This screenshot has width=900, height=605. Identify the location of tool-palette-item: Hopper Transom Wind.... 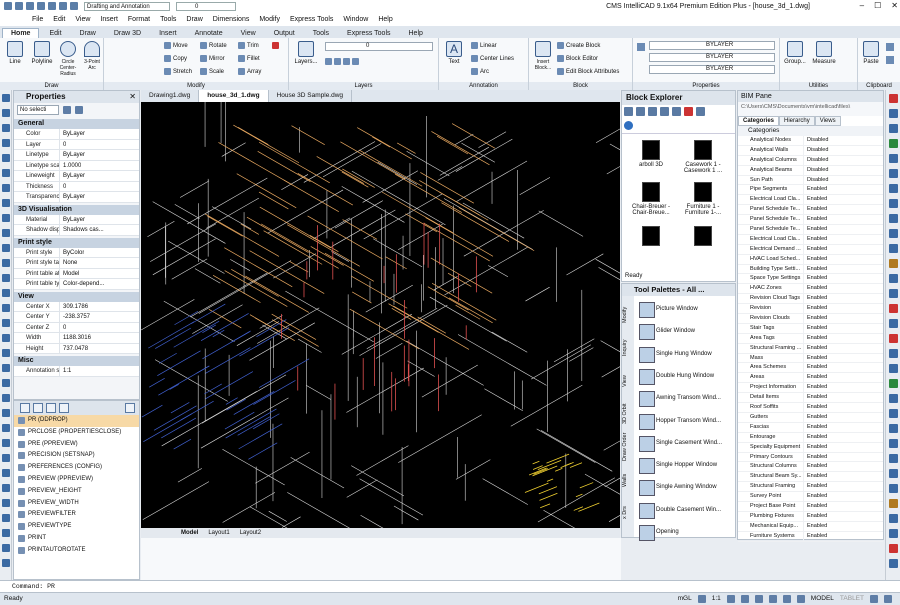
(685, 421).